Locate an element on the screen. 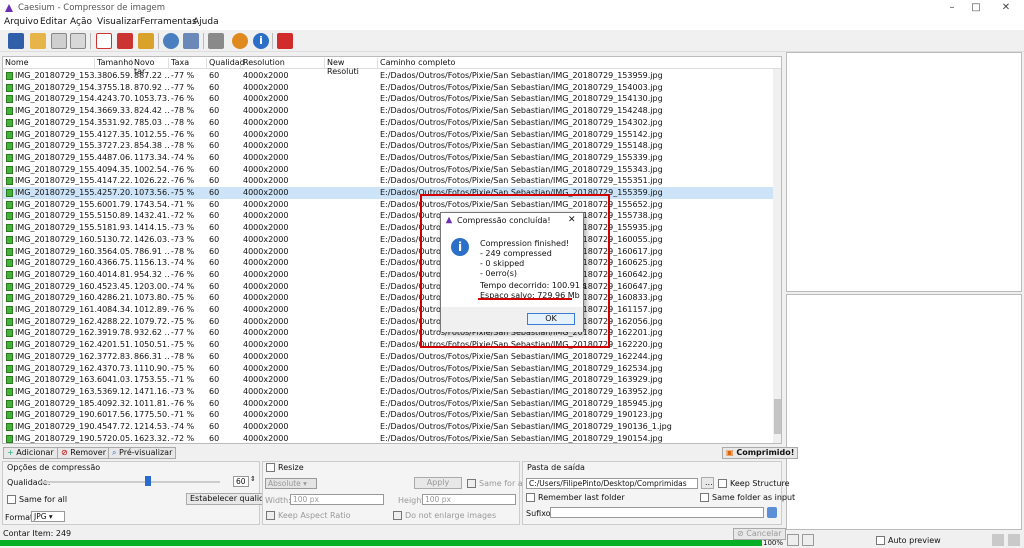 The height and width of the screenshot is (548, 1024). search-icon is located at coordinates (171, 41).